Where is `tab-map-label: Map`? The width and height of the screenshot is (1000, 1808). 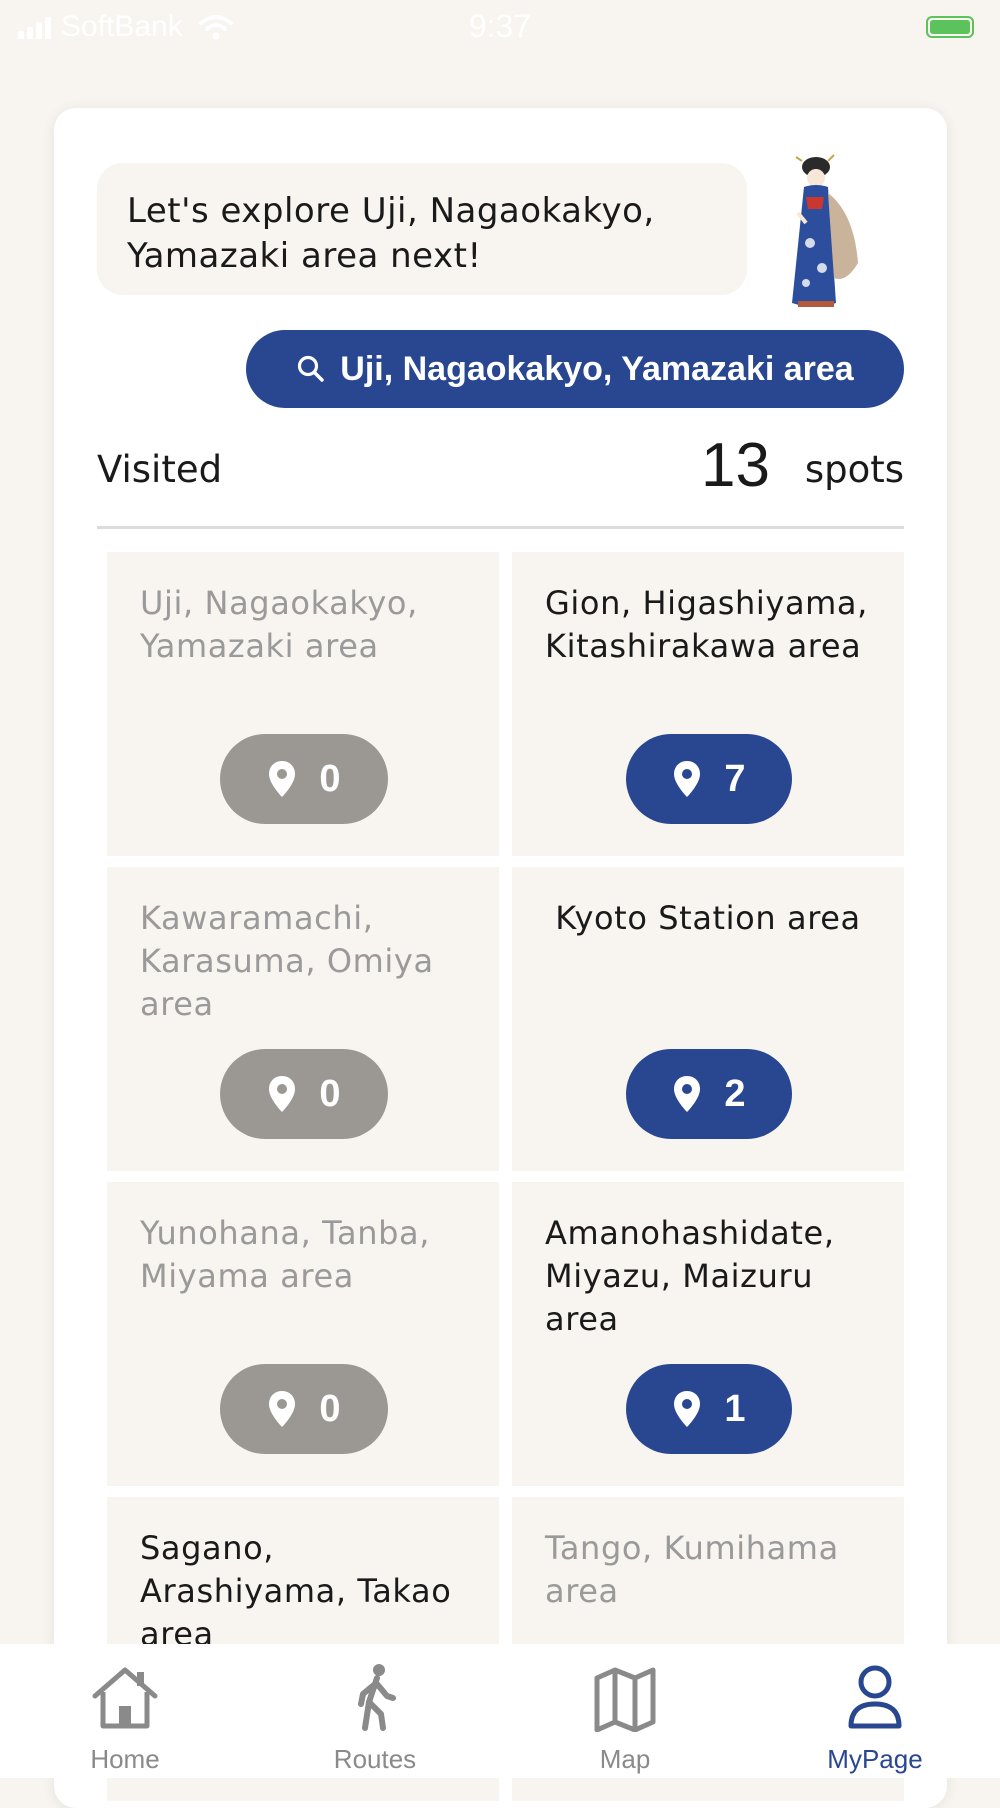
tab-map-label: Map is located at coordinates (625, 1759).